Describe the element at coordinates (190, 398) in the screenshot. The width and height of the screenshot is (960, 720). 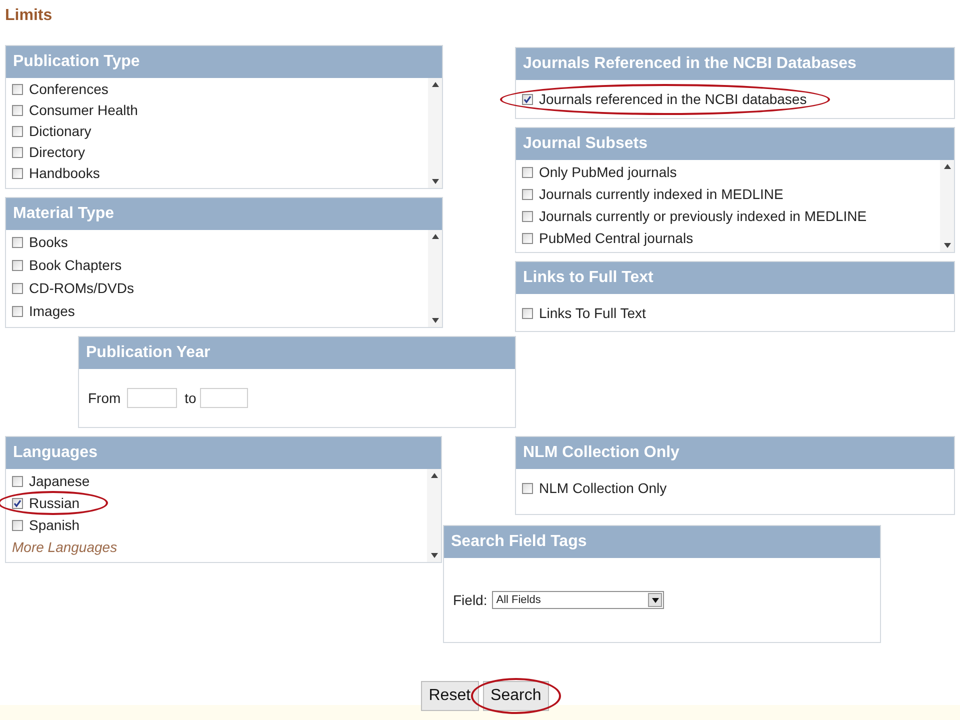
I see `to-label: to` at that location.